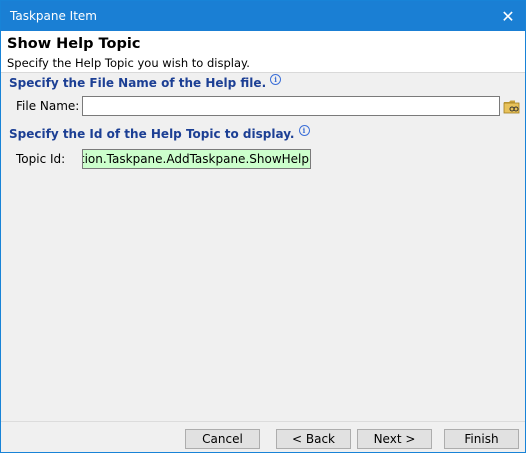 The width and height of the screenshot is (526, 453). What do you see at coordinates (74, 44) in the screenshot?
I see `page-title: Show Help Topic` at bounding box center [74, 44].